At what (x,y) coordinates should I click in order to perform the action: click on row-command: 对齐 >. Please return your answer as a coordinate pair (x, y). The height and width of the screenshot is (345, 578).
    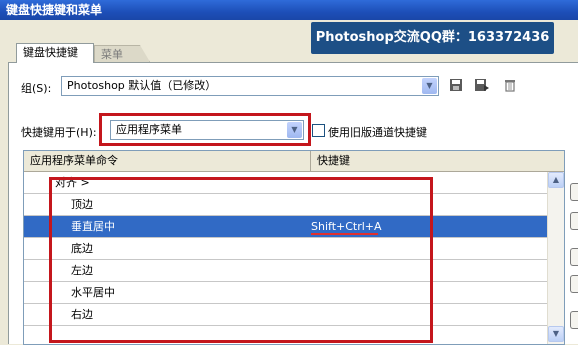
    Looking at the image, I should click on (72, 182).